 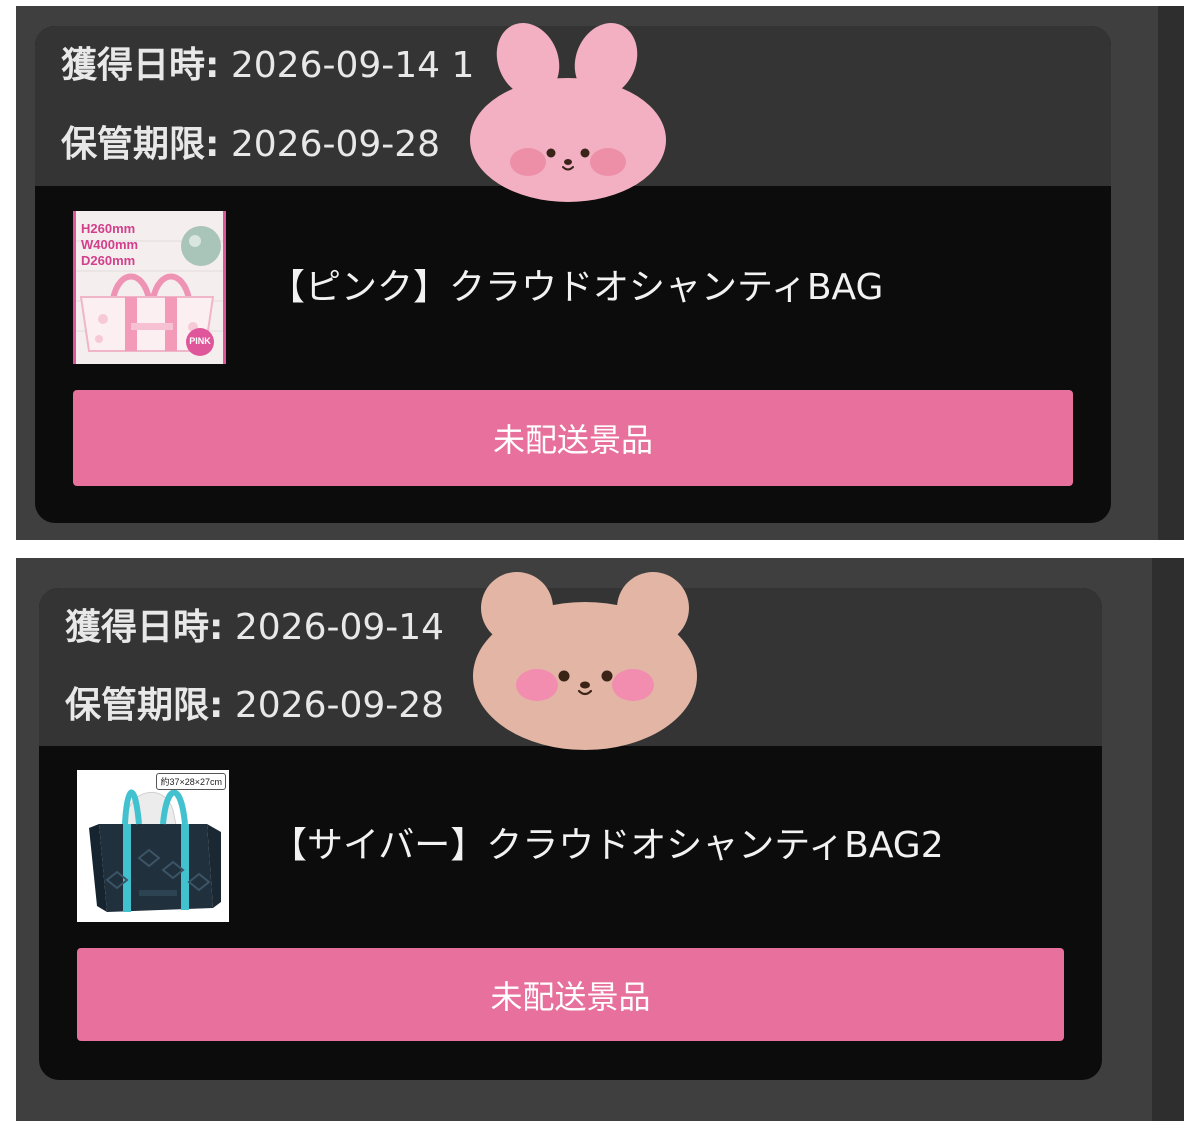 I want to click on acquired-datetime: 獲得日時: 2026-09-14 1, so click(x=267, y=66).